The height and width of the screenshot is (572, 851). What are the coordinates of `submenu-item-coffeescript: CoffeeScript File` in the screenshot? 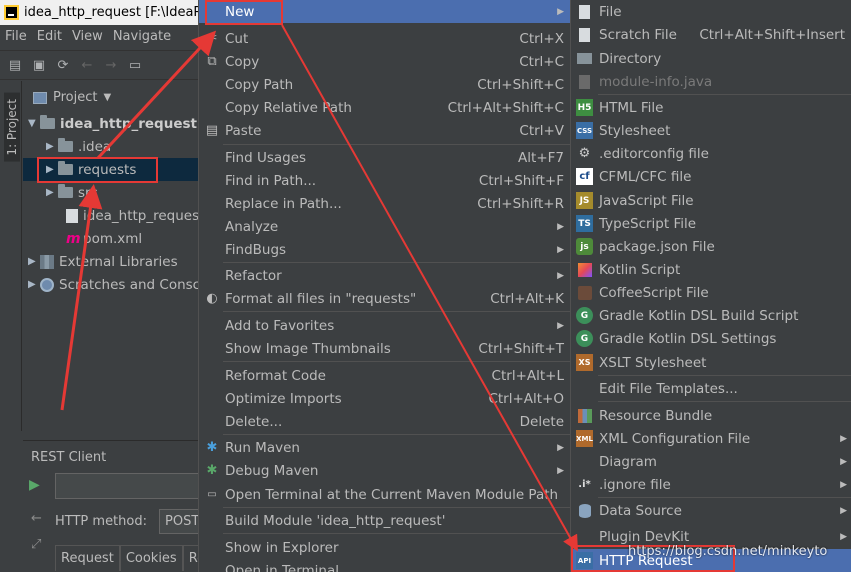 It's located at (711, 292).